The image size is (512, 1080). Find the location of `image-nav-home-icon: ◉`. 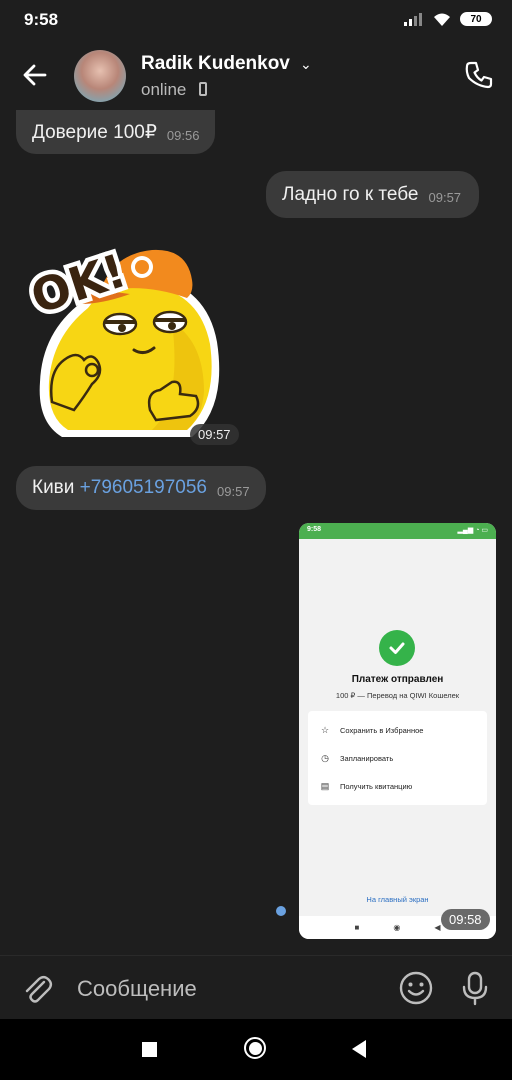

image-nav-home-icon: ◉ is located at coordinates (397, 927).